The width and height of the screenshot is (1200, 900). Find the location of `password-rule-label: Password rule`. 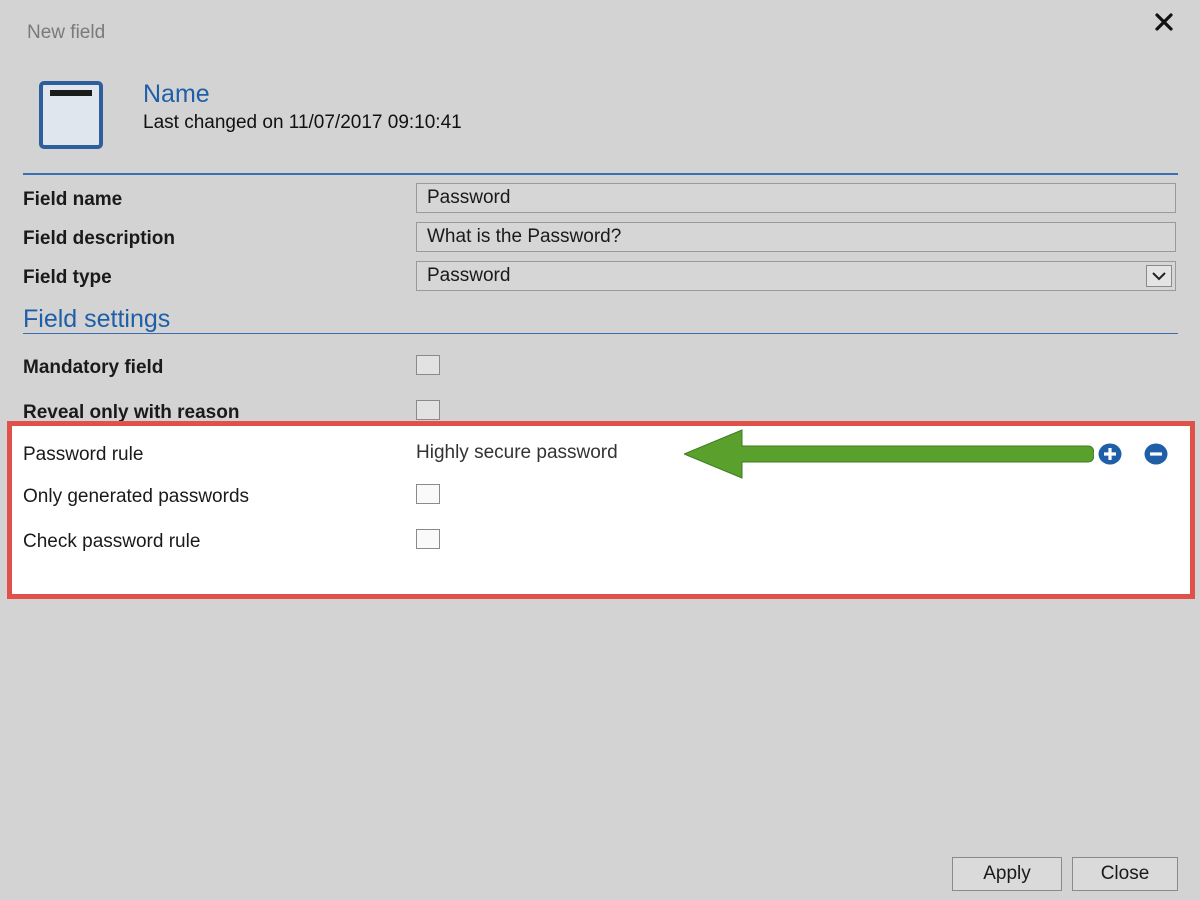

password-rule-label: Password rule is located at coordinates (83, 454).